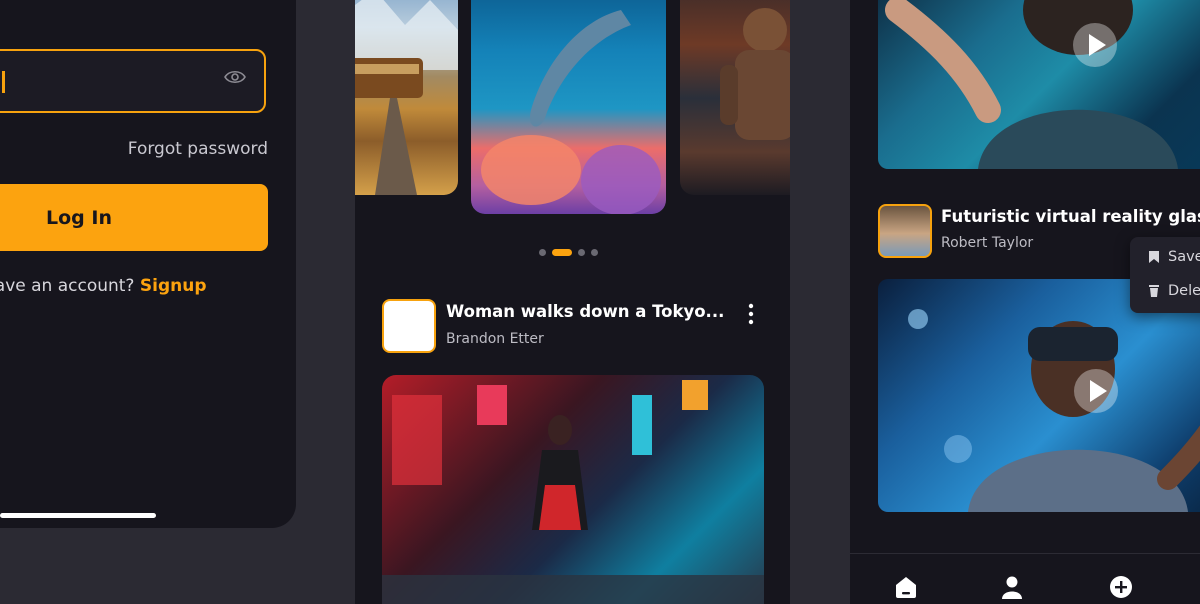 This screenshot has width=1200, height=604. What do you see at coordinates (905, 231) in the screenshot?
I see `video-author-avatar` at bounding box center [905, 231].